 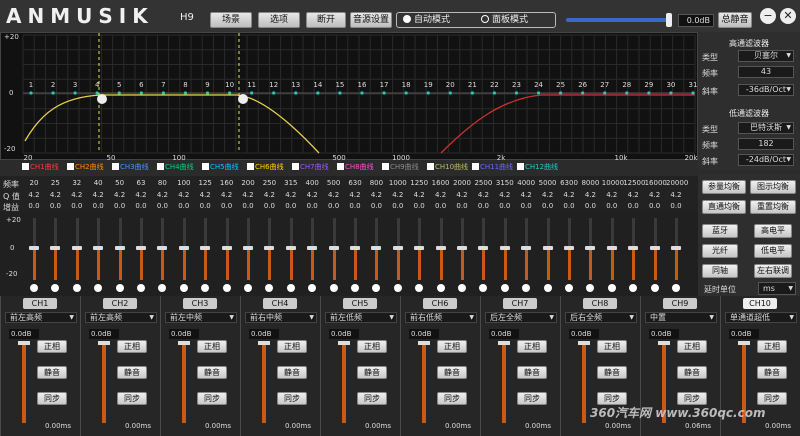 What do you see at coordinates (760, 303) in the screenshot?
I see `channel-tab: CH10` at bounding box center [760, 303].